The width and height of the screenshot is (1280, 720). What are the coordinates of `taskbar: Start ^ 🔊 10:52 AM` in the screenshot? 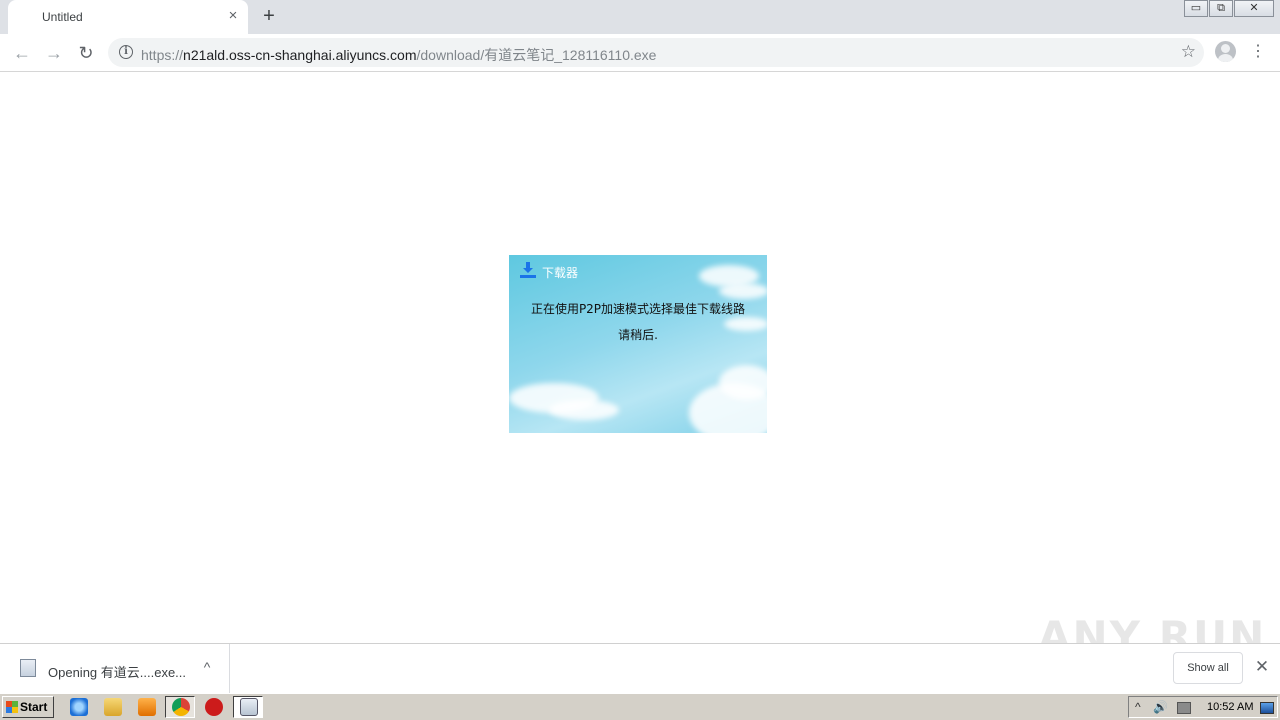 It's located at (640, 706).